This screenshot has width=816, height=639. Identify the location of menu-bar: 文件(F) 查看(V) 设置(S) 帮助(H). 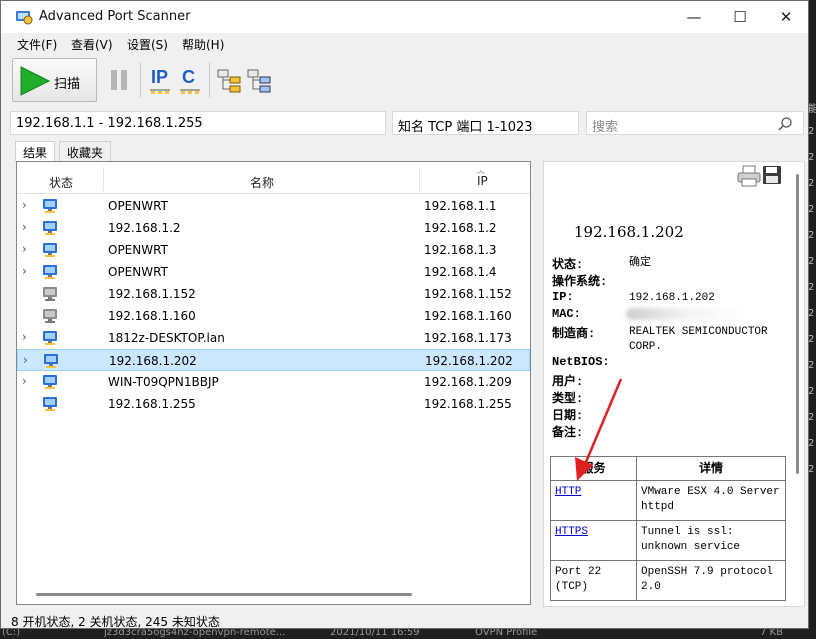
(404, 43).